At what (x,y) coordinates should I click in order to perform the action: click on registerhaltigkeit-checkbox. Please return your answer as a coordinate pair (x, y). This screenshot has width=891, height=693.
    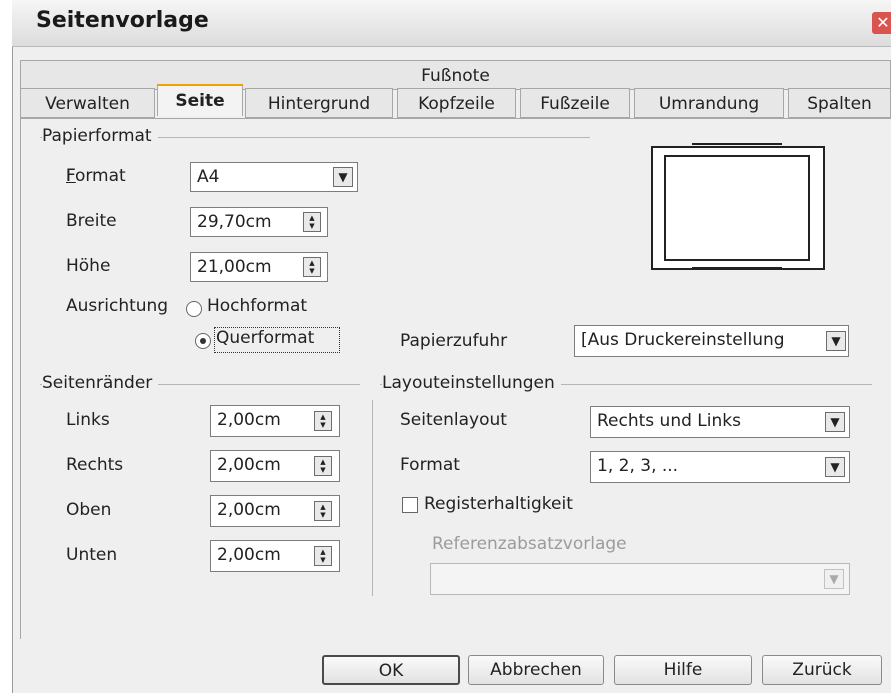
    Looking at the image, I should click on (410, 505).